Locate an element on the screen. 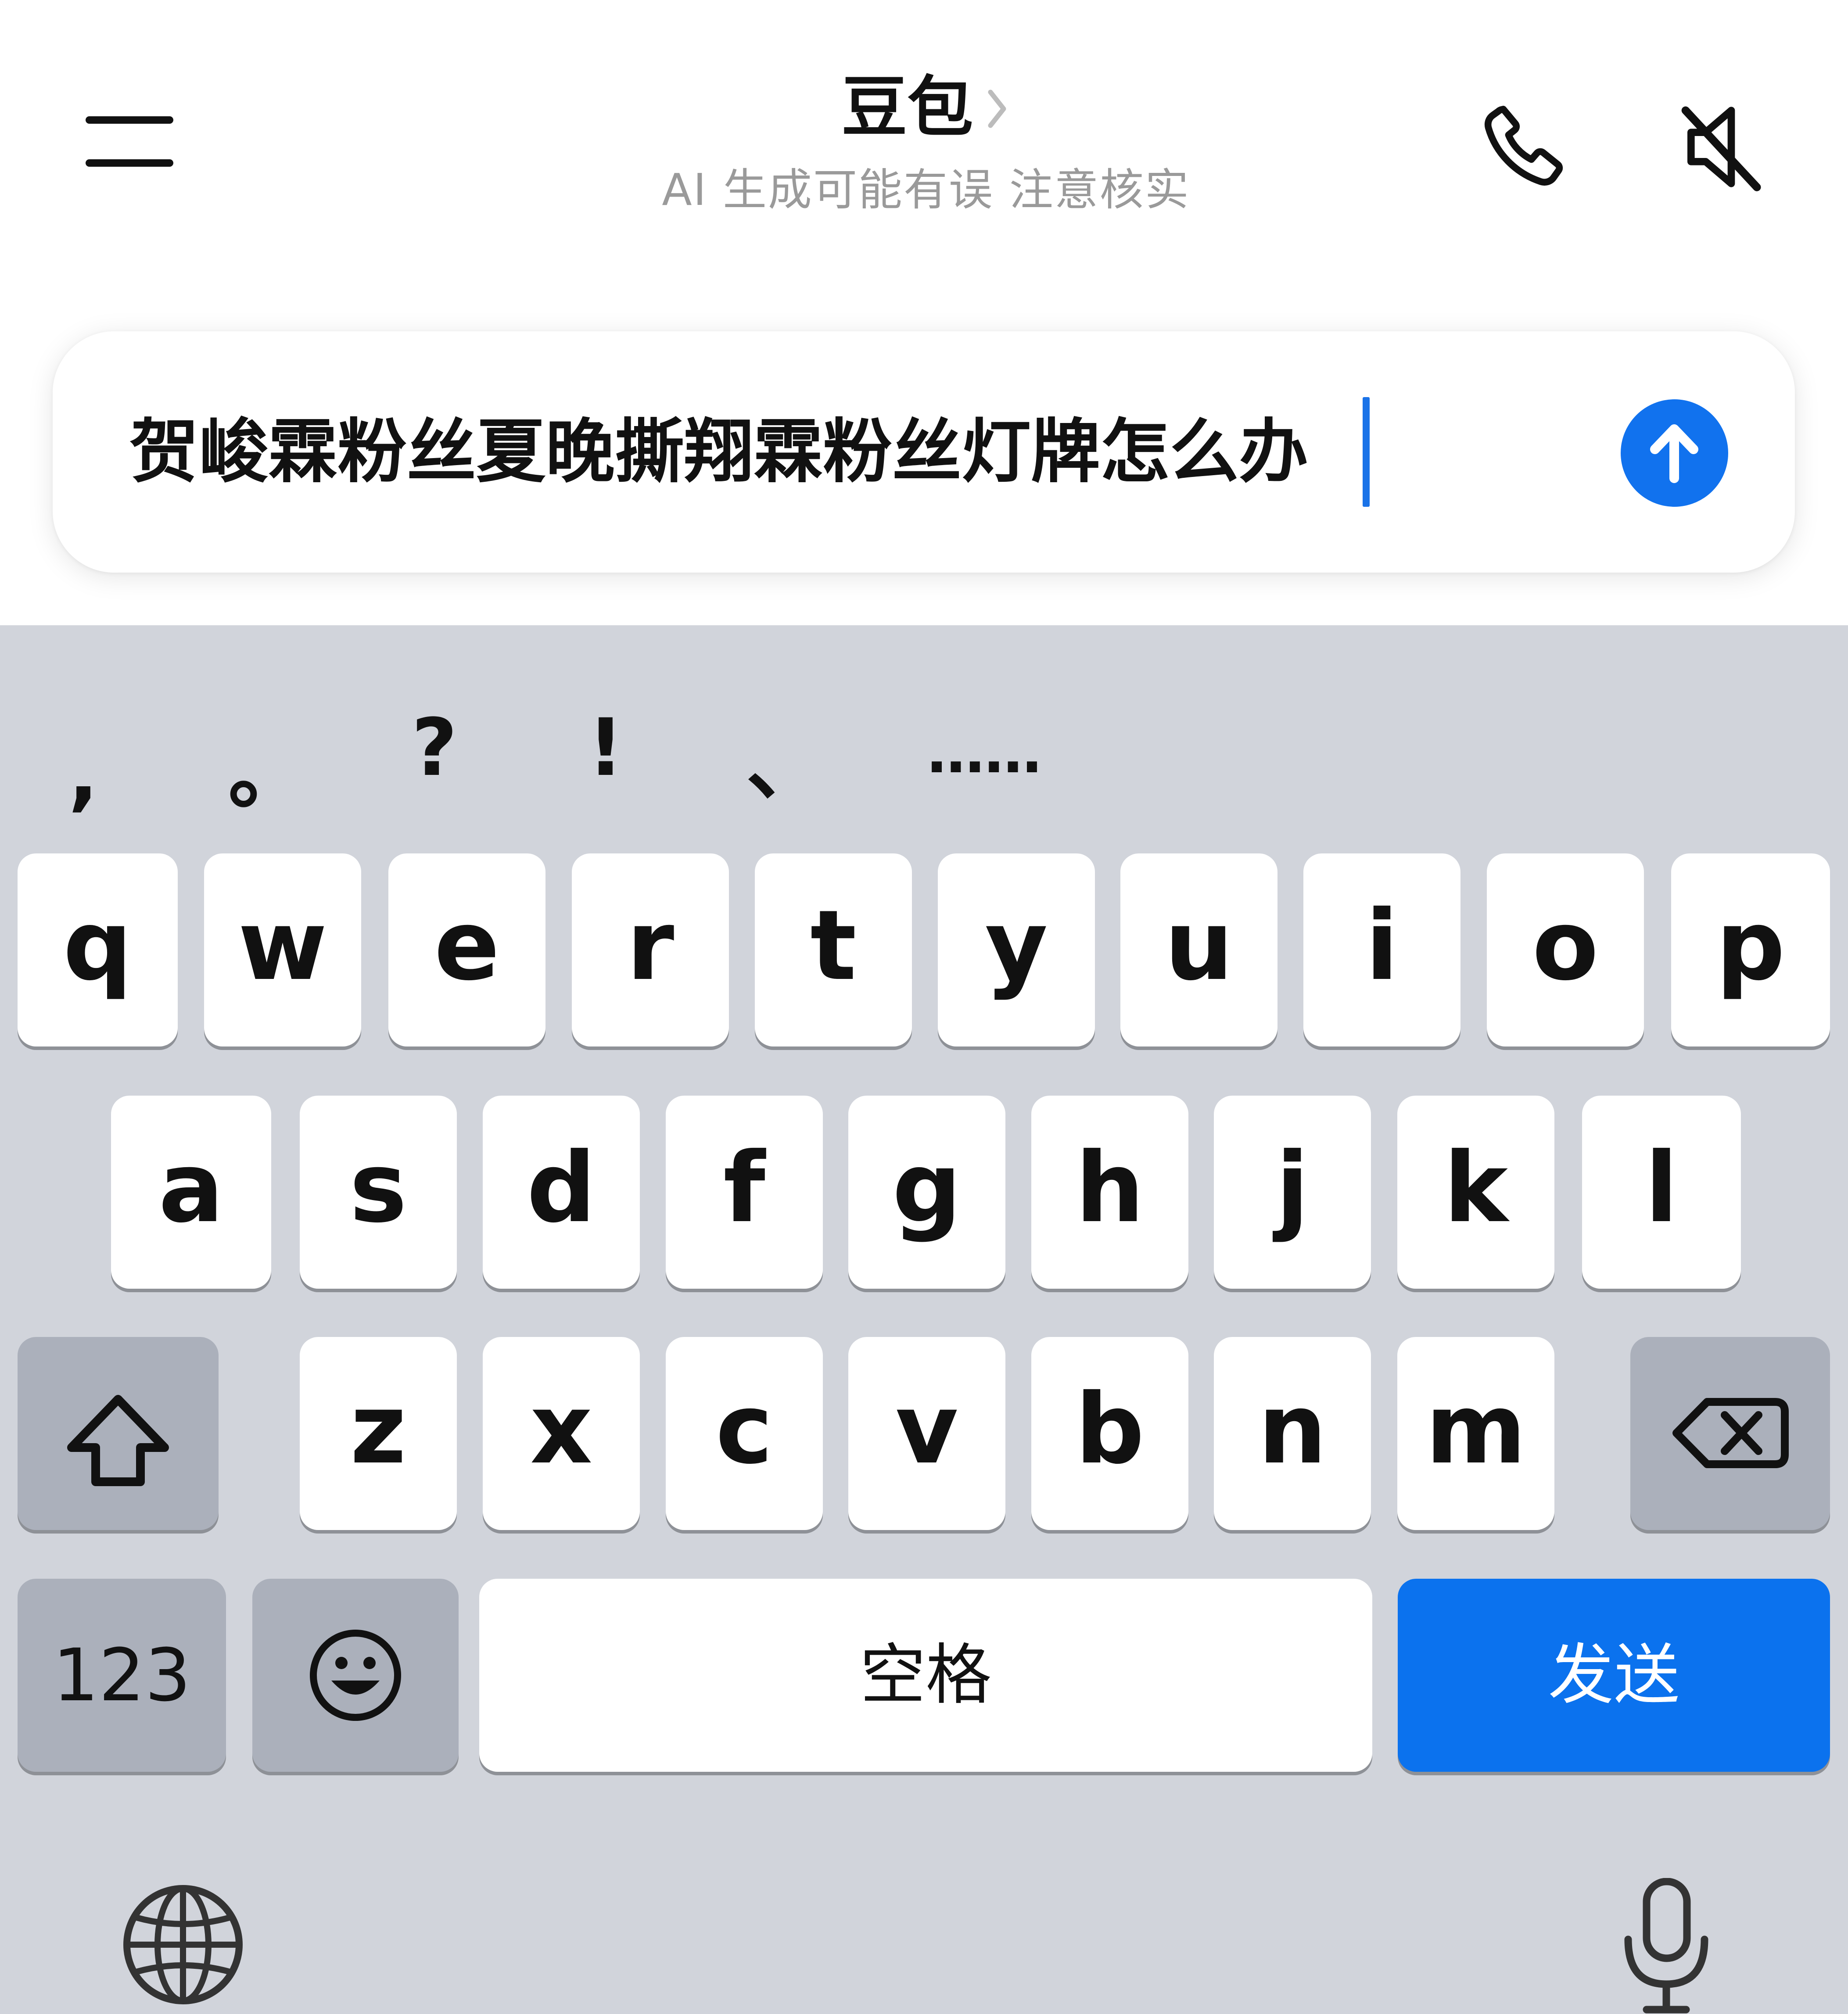 Image resolution: width=1848 pixels, height=2014 pixels. phone-icon is located at coordinates (1525, 147).